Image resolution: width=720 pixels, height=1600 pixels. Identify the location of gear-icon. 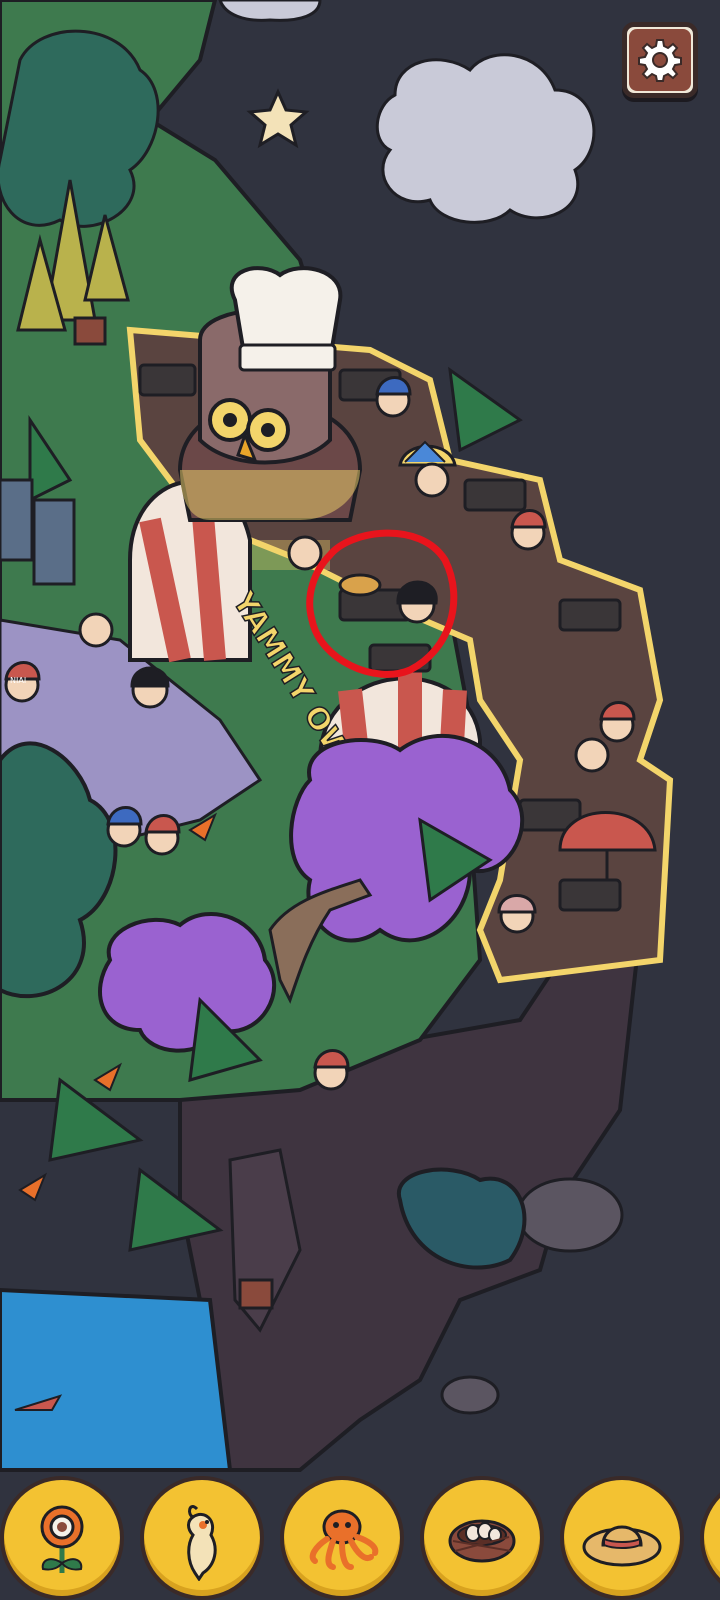
(660, 60).